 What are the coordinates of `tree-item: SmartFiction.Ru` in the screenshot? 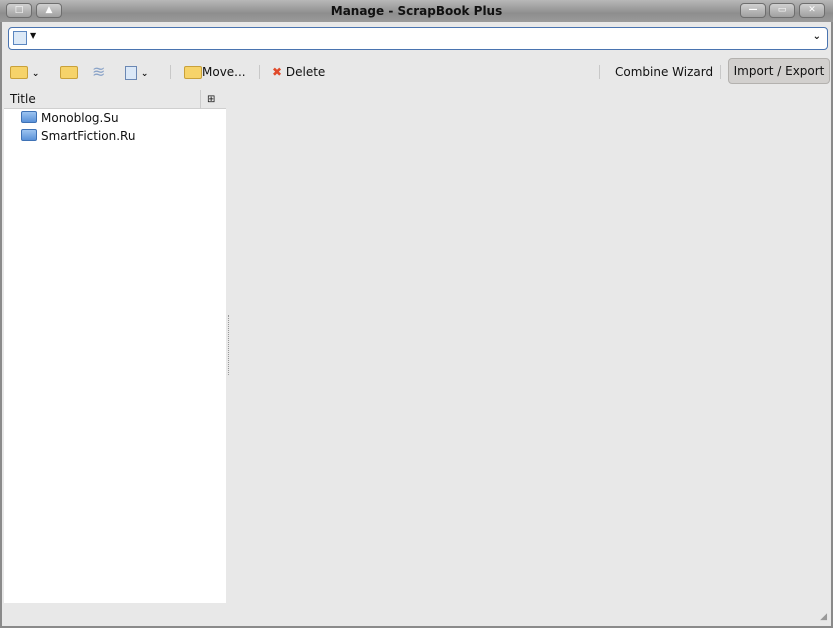 It's located at (115, 136).